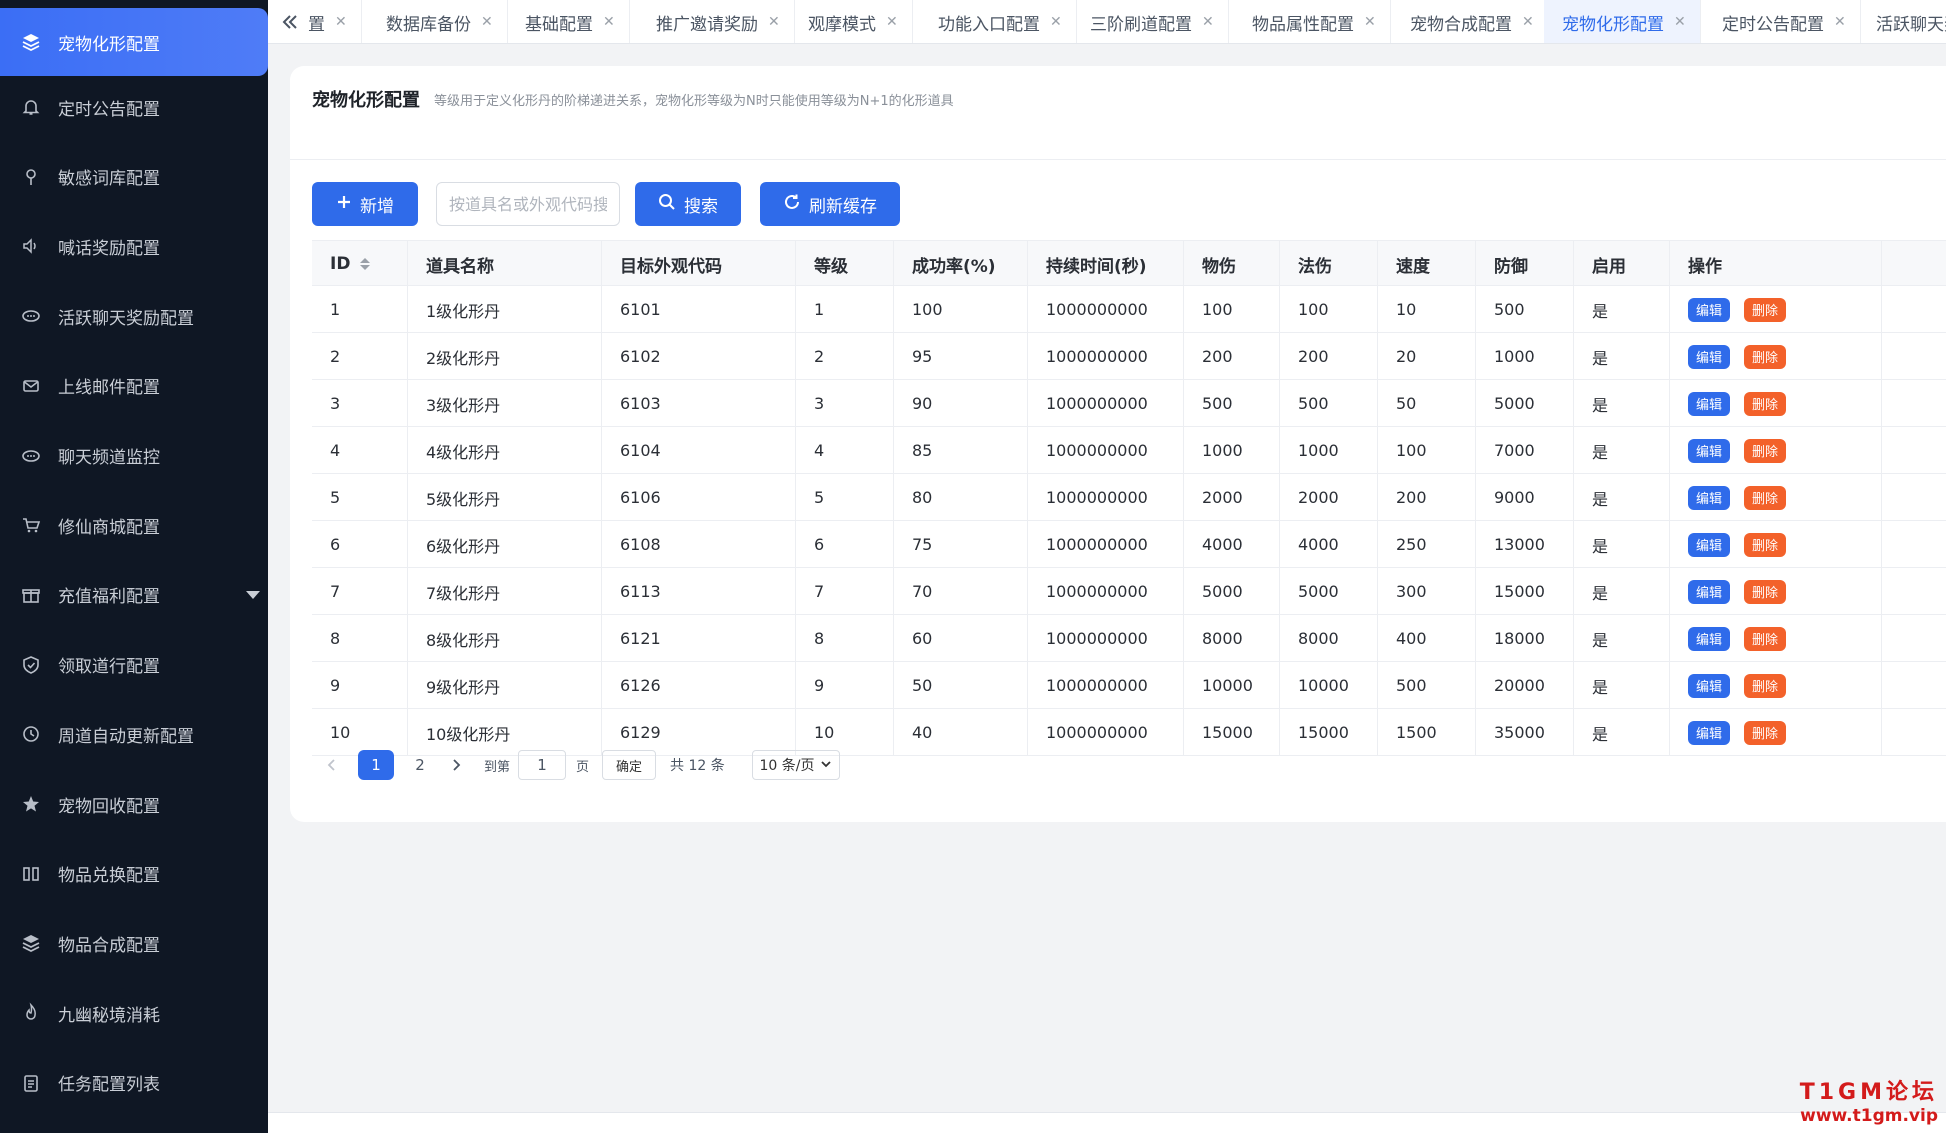 Image resolution: width=1946 pixels, height=1133 pixels. Describe the element at coordinates (31, 665) in the screenshot. I see `shield-icon` at that location.